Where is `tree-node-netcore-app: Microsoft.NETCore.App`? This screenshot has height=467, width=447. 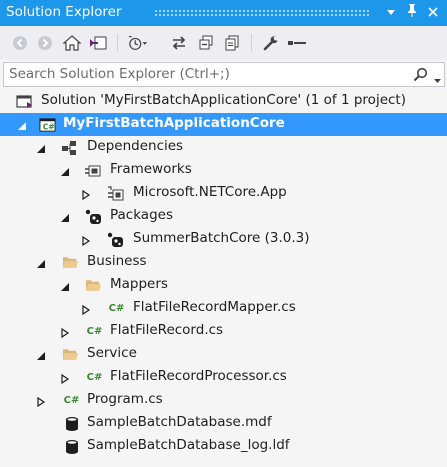 tree-node-netcore-app: Microsoft.NETCore.App is located at coordinates (223, 193).